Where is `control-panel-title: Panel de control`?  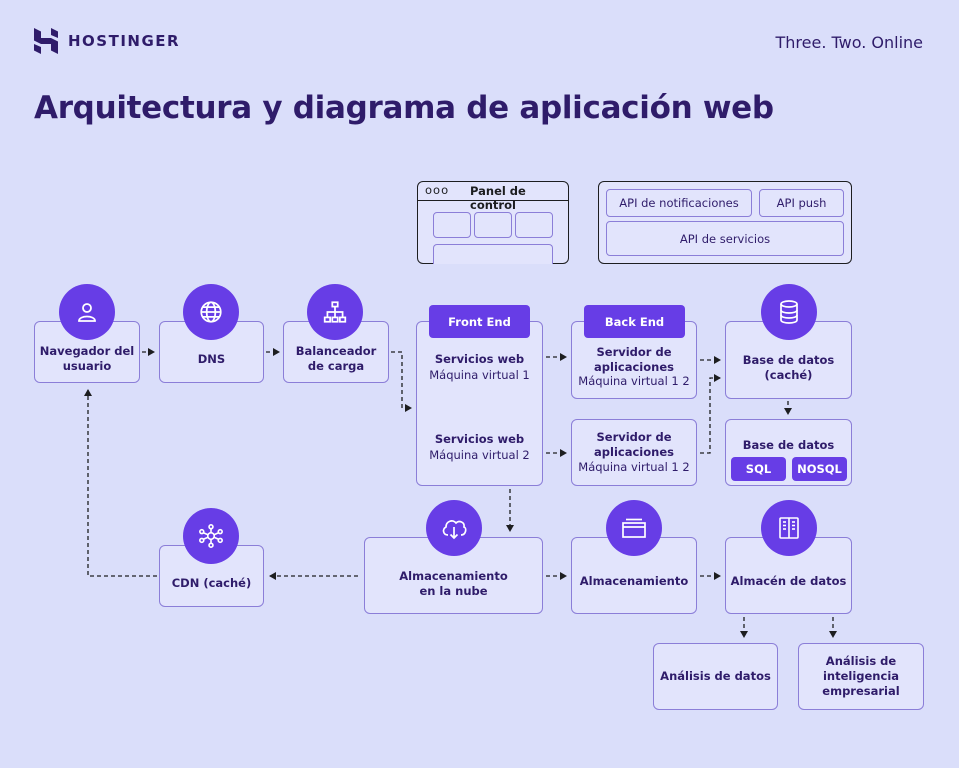
control-panel-title: Panel de control is located at coordinates (498, 198).